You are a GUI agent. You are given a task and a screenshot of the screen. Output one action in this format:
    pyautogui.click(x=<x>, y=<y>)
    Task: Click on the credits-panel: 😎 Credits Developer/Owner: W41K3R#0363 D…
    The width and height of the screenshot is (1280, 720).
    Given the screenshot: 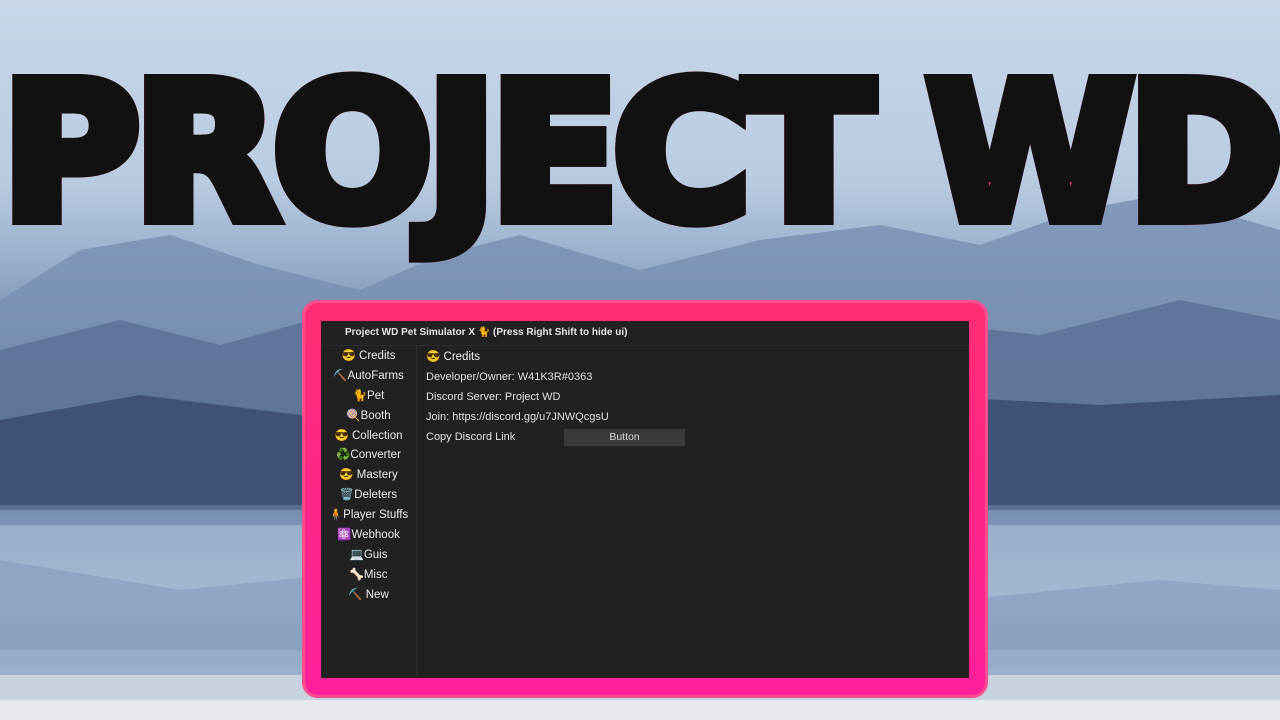 What is the action you would take?
    pyautogui.click(x=691, y=396)
    